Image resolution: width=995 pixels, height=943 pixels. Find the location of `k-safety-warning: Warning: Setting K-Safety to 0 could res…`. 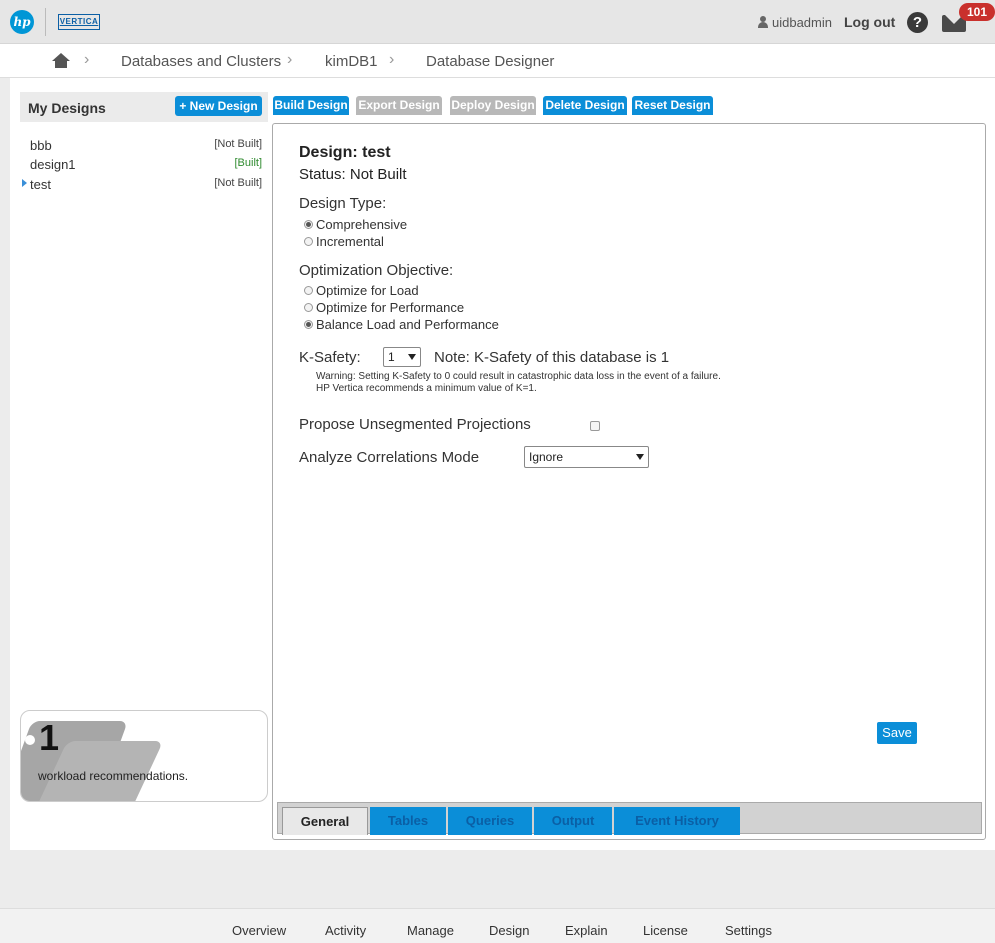

k-safety-warning: Warning: Setting K-Safety to 0 could res… is located at coordinates (518, 383).